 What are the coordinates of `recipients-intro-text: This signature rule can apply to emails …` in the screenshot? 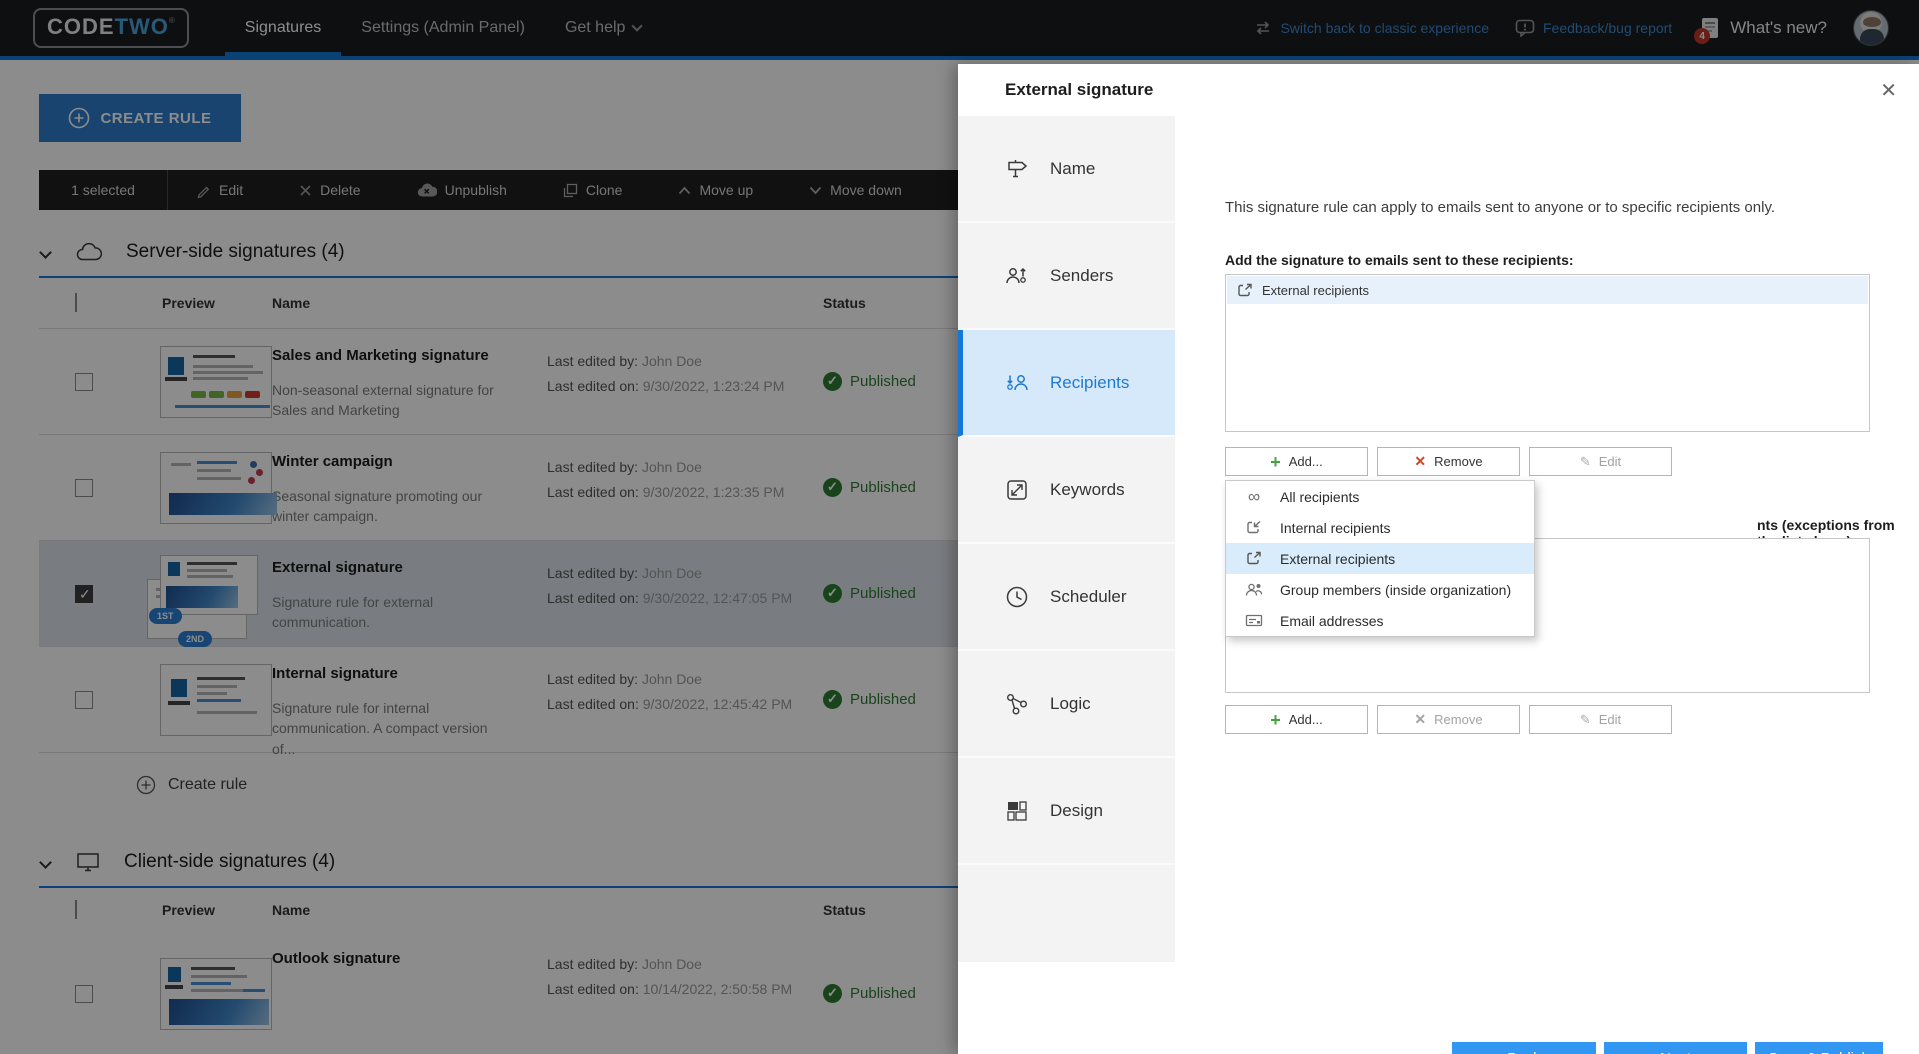 It's located at (1500, 207).